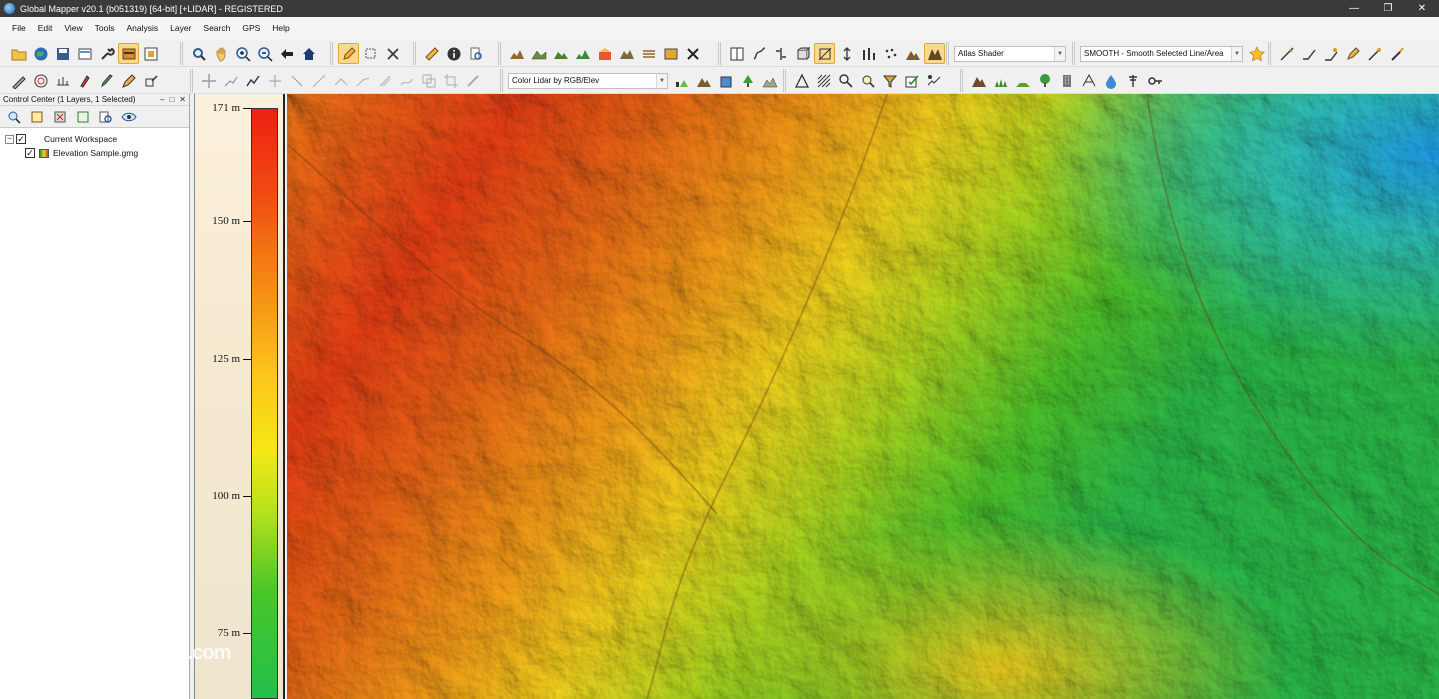 This screenshot has height=699, width=1439. Describe the element at coordinates (1286, 53) in the screenshot. I see `draw-line-icon` at that location.